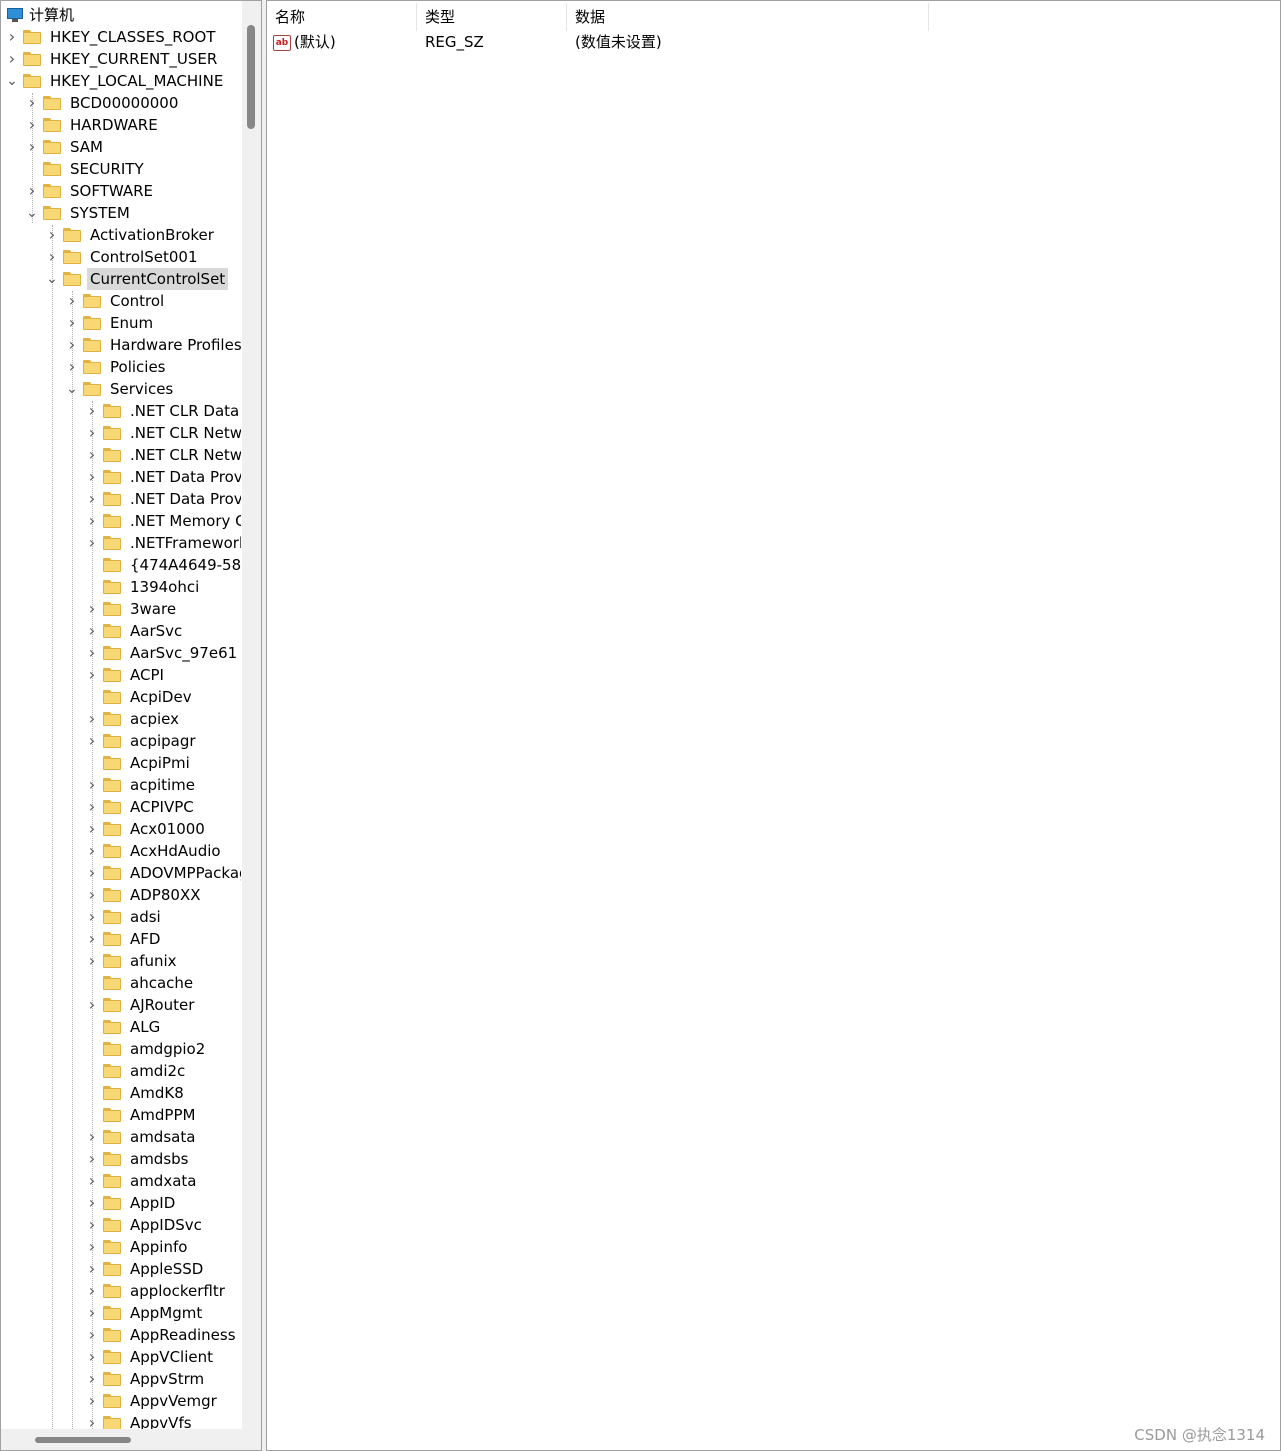 This screenshot has width=1281, height=1451. What do you see at coordinates (152, 1401) in the screenshot?
I see `tree-node: › AppvVemgr` at bounding box center [152, 1401].